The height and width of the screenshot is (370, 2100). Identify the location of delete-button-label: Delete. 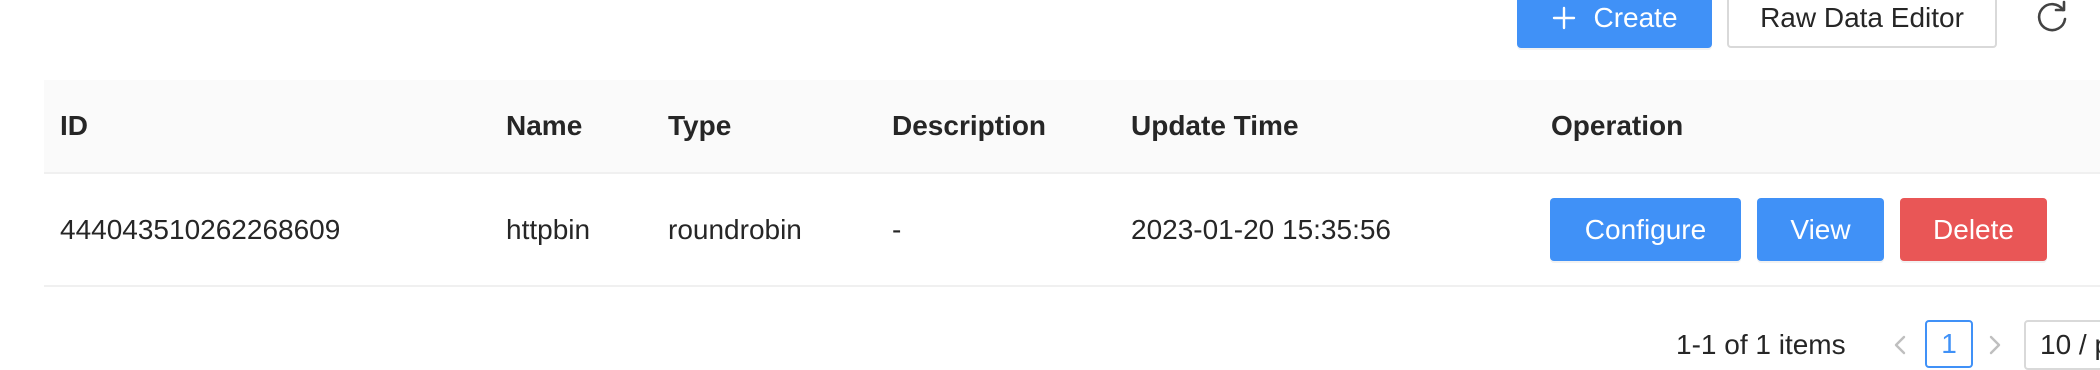
(1973, 229).